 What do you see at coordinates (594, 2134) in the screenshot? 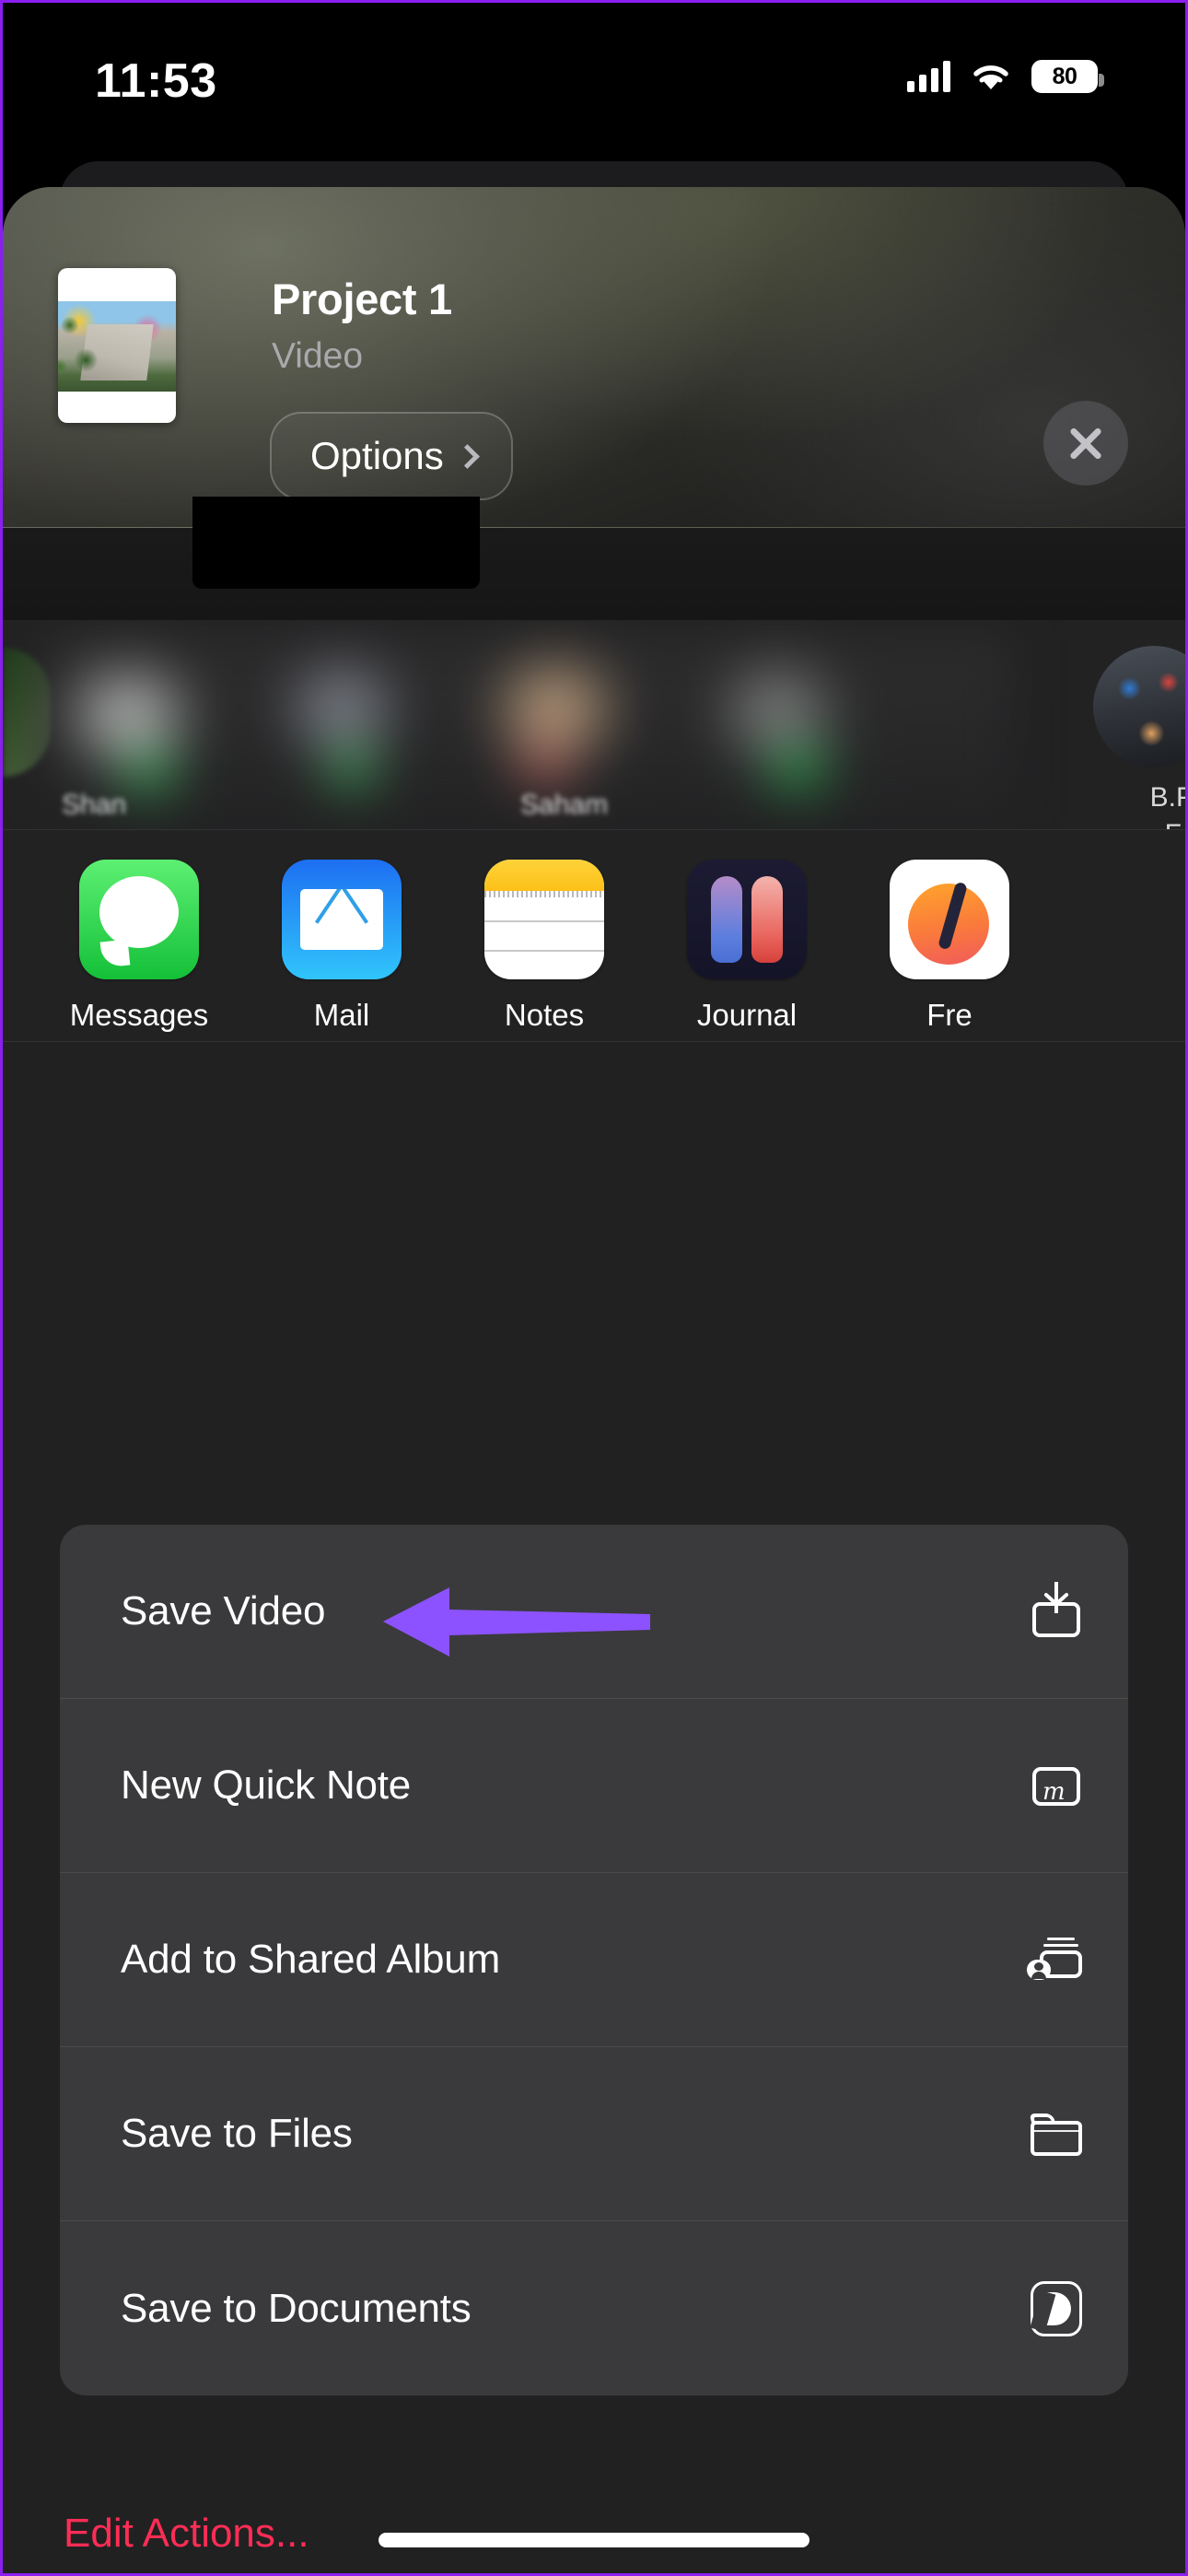
I see `action-row-save-to-files: Save to Files` at bounding box center [594, 2134].